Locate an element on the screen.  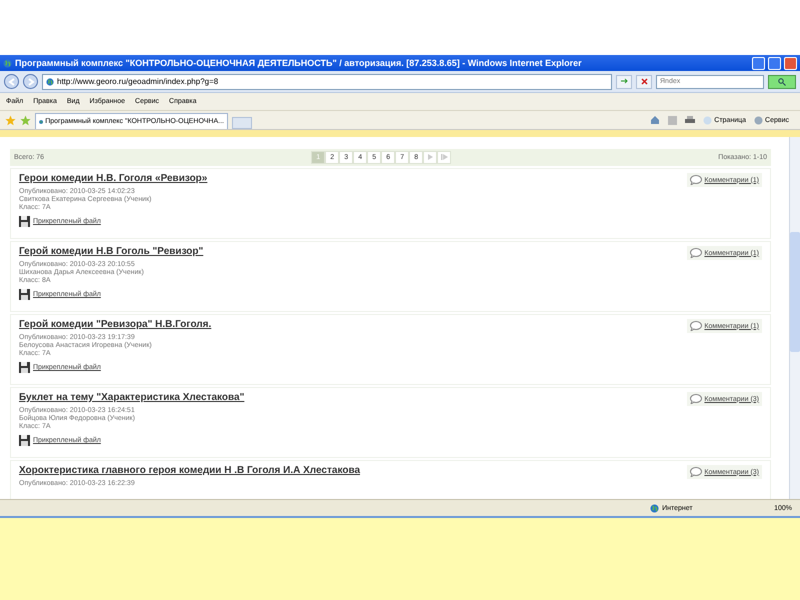
post-title-link: Герои комедии Н.В. Гоголя «Ревизор» is located at coordinates (353, 178).